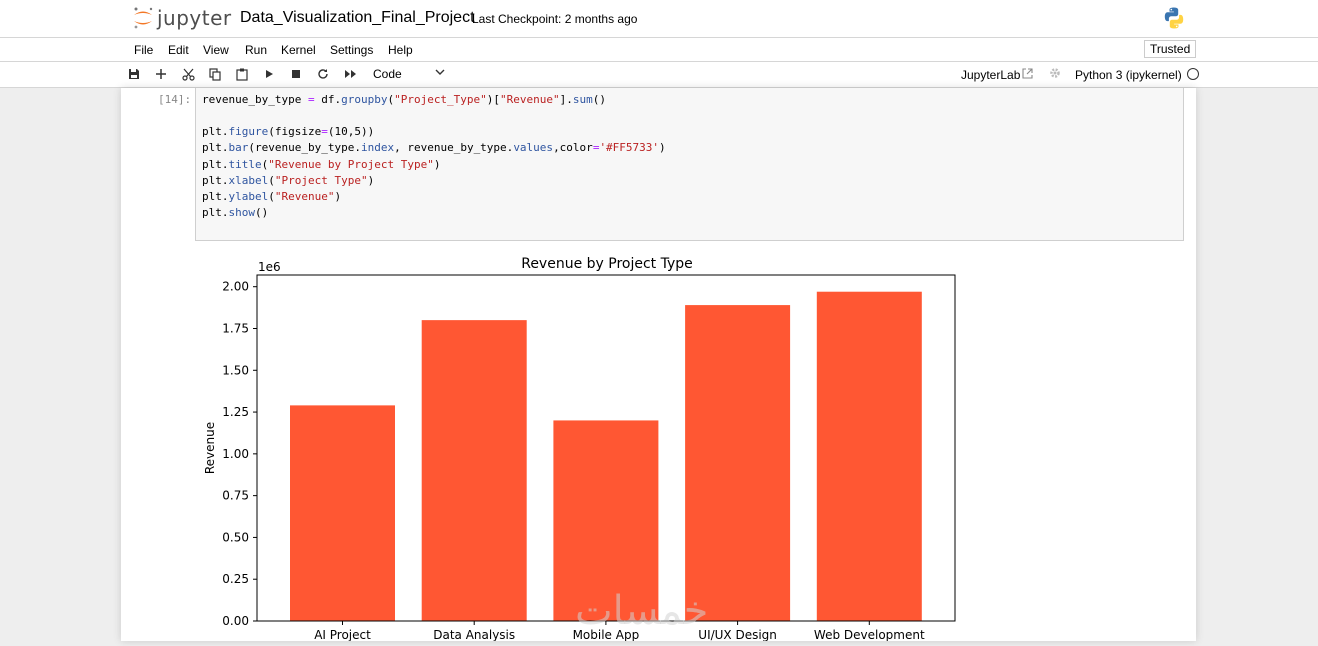 The height and width of the screenshot is (646, 1318). What do you see at coordinates (1027, 75) in the screenshot?
I see `external-link-icon` at bounding box center [1027, 75].